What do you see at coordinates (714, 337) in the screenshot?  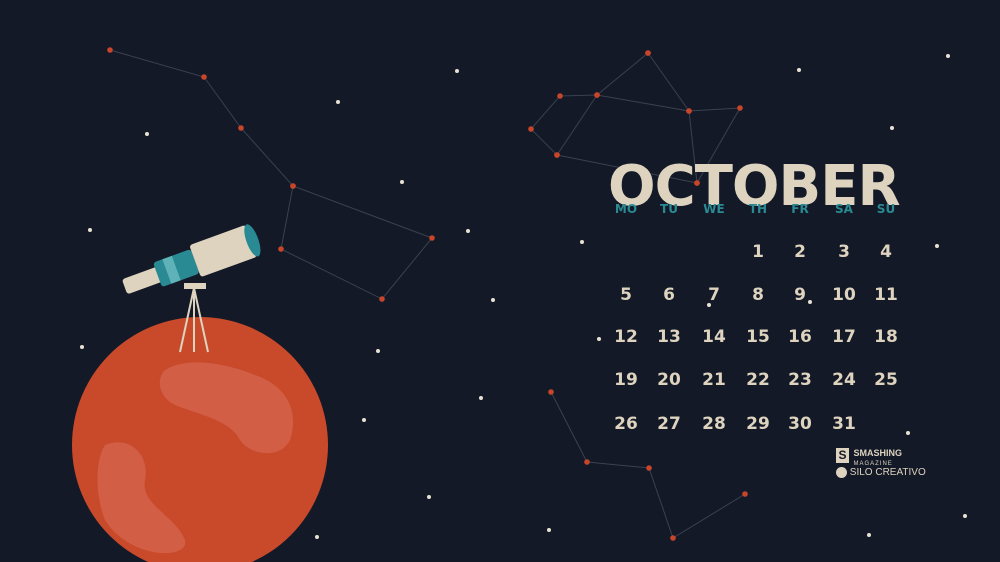 I see `calendar-day: 14` at bounding box center [714, 337].